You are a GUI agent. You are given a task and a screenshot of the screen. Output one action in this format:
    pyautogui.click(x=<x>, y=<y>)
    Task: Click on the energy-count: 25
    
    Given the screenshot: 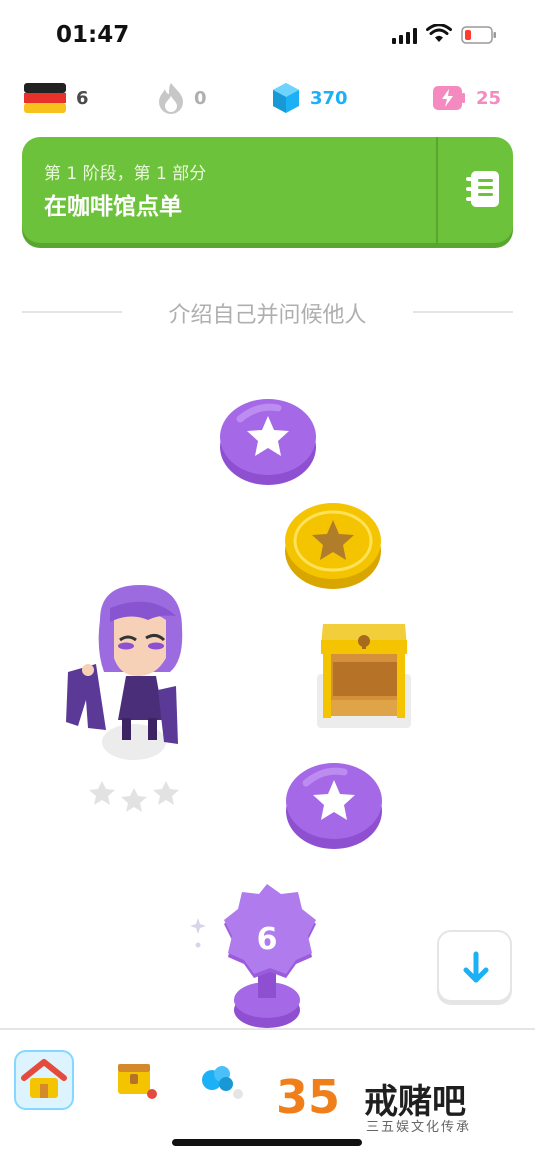 What is the action you would take?
    pyautogui.click(x=489, y=98)
    